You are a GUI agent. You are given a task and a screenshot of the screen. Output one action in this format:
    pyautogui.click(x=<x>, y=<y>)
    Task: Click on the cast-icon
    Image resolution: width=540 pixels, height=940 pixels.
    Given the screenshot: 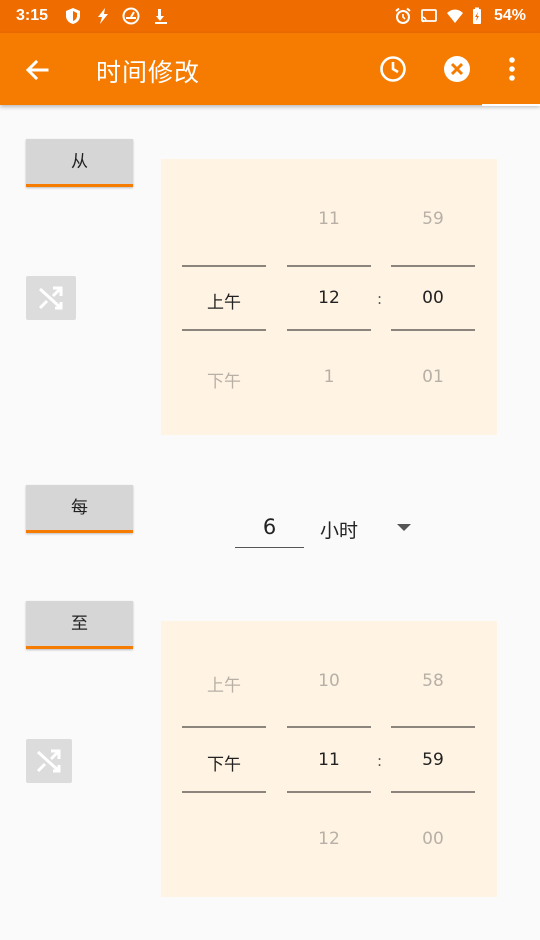 What is the action you would take?
    pyautogui.click(x=429, y=16)
    